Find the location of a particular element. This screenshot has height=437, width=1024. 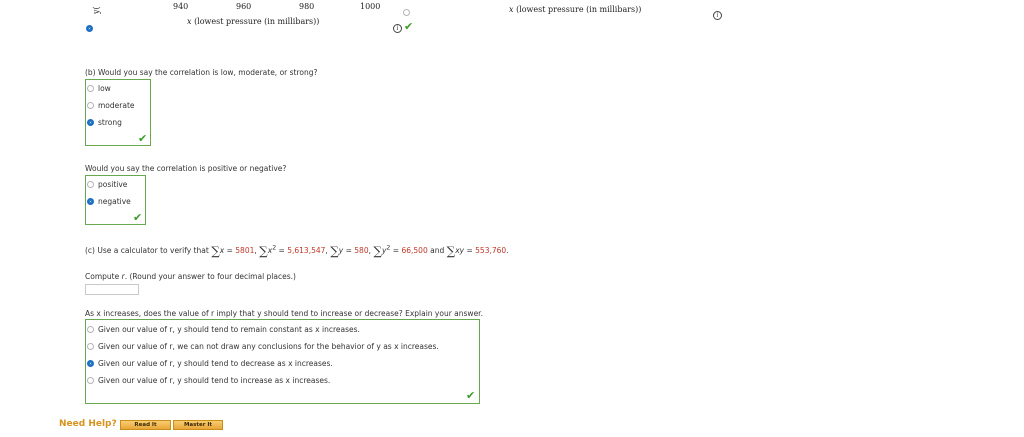

compute-prefix: Compute is located at coordinates (102, 276).